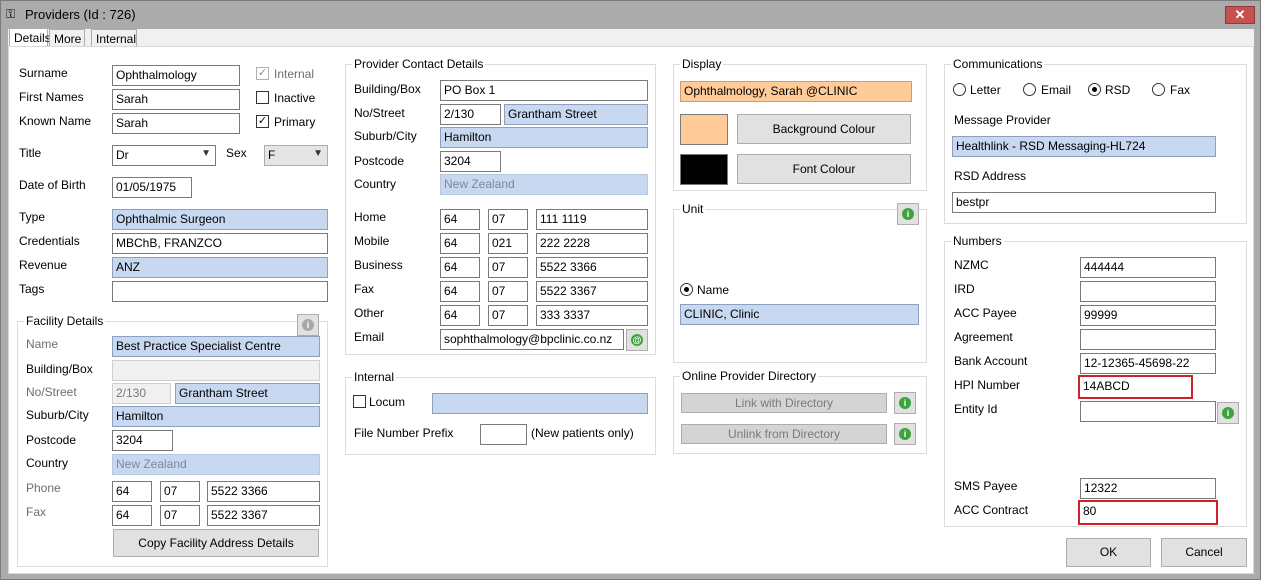  Describe the element at coordinates (216, 543) in the screenshot. I see `copy-facility-address-button: Copy Facility Address Details` at that location.